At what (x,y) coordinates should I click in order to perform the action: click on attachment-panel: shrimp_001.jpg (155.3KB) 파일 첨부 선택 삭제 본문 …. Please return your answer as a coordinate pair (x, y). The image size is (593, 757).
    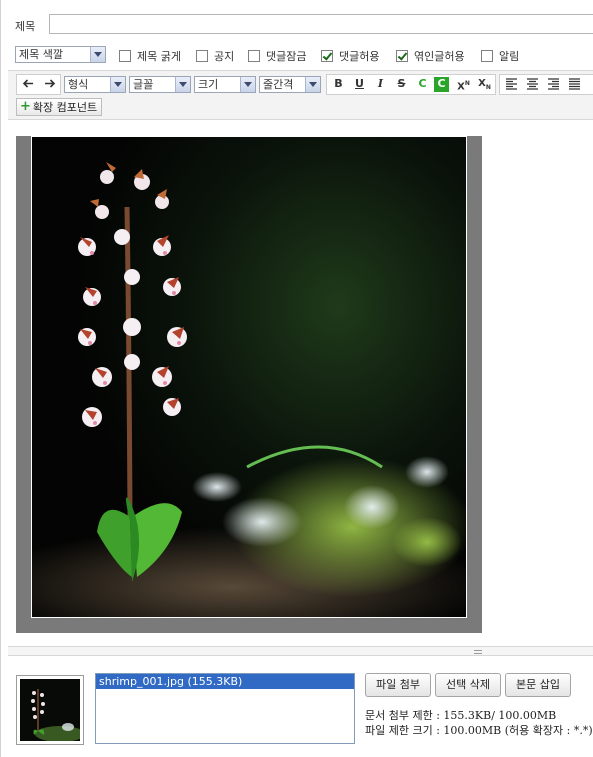
    Looking at the image, I should click on (297, 708).